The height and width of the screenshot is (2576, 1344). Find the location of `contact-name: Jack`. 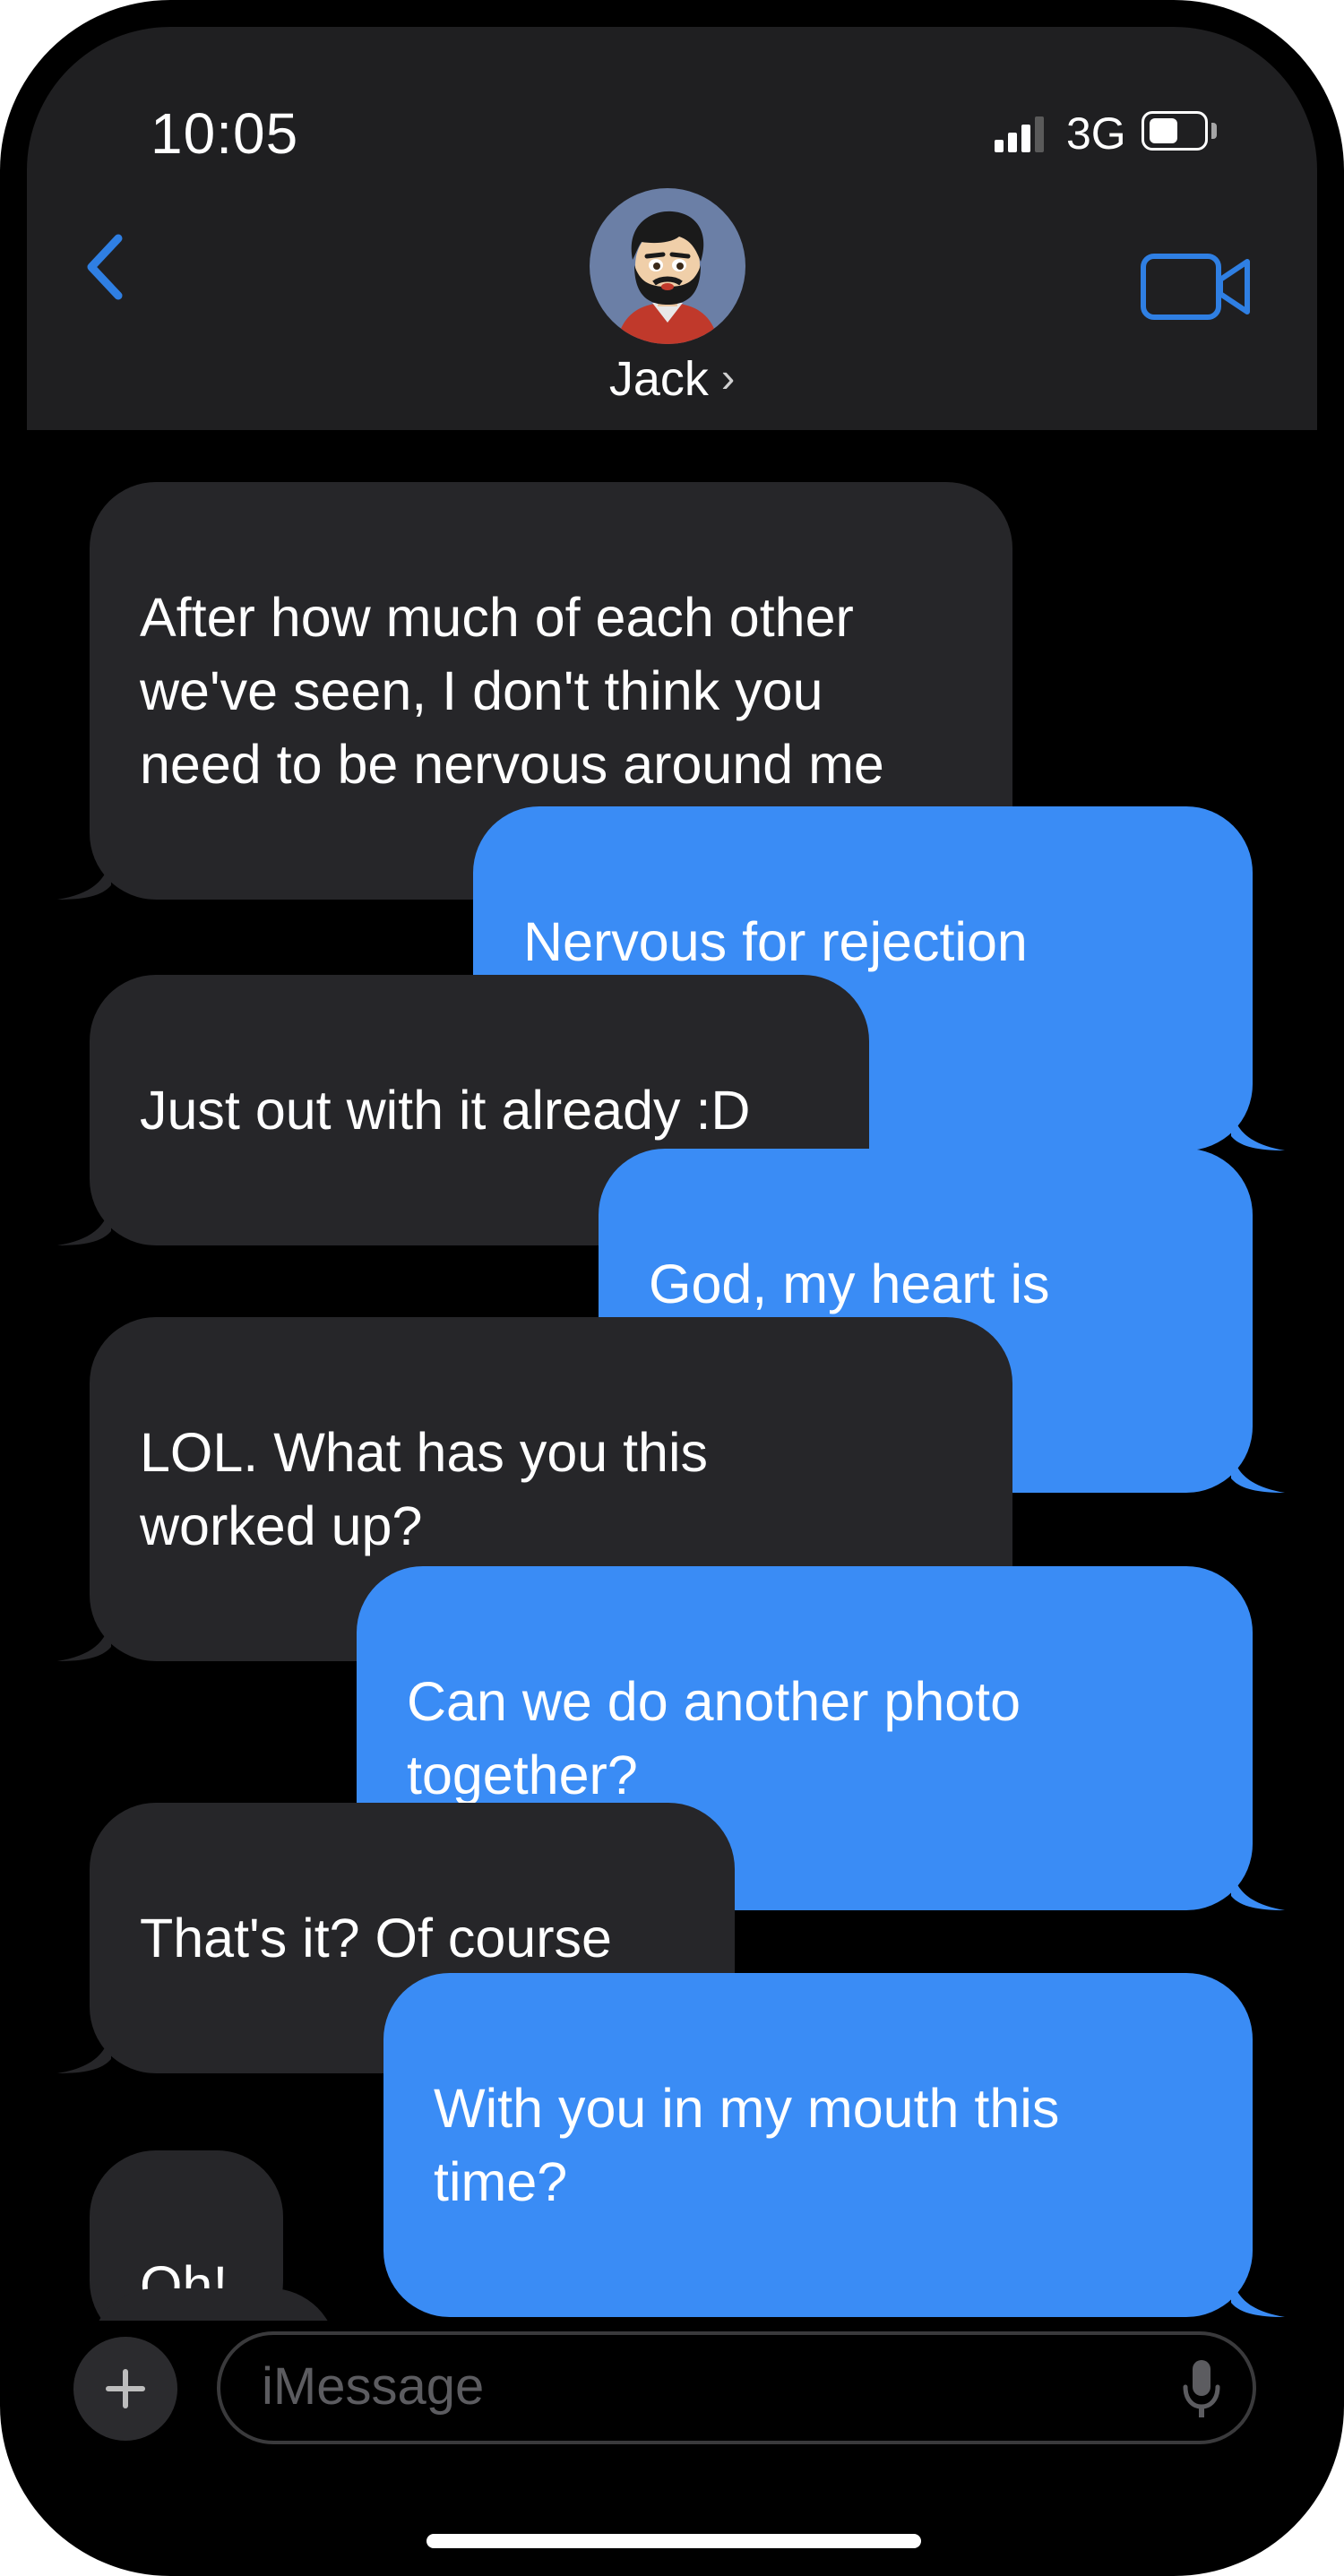

contact-name: Jack is located at coordinates (659, 379).